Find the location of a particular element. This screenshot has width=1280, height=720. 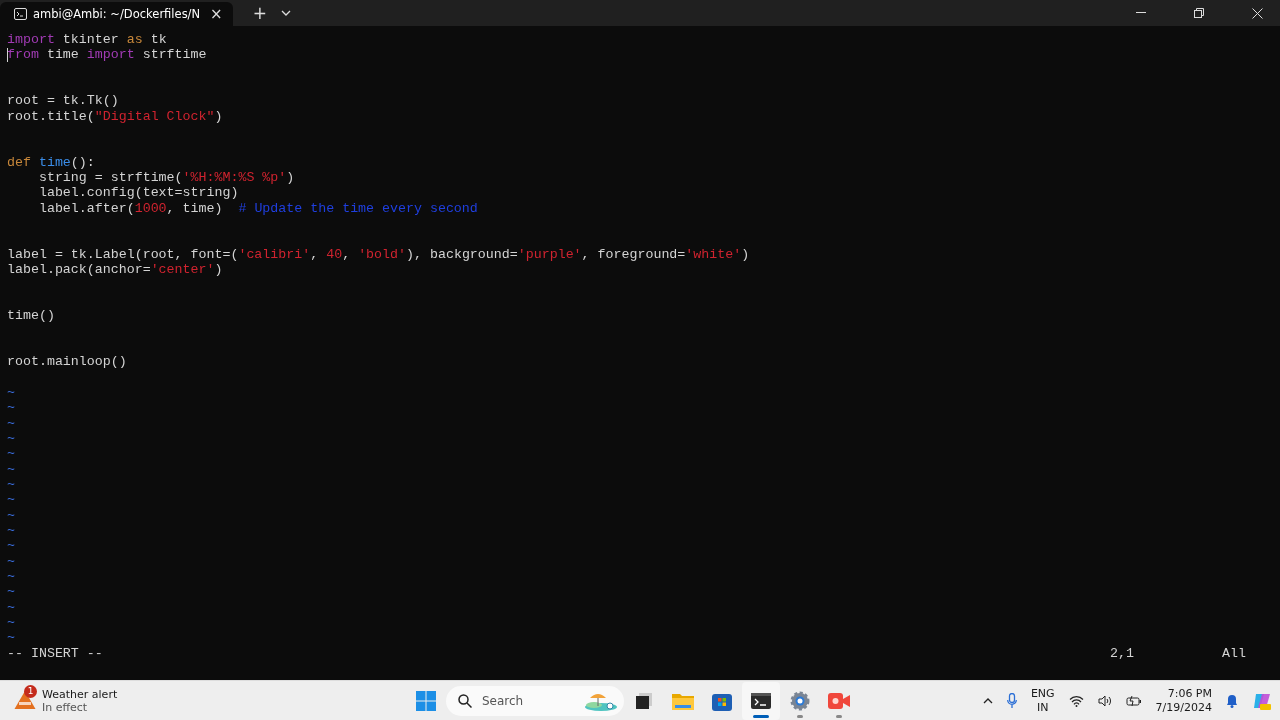

restore-icon is located at coordinates (1199, 13).